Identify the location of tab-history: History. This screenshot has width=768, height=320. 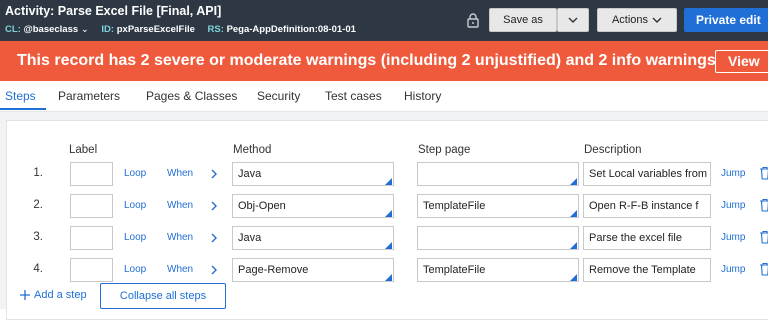
(422, 96).